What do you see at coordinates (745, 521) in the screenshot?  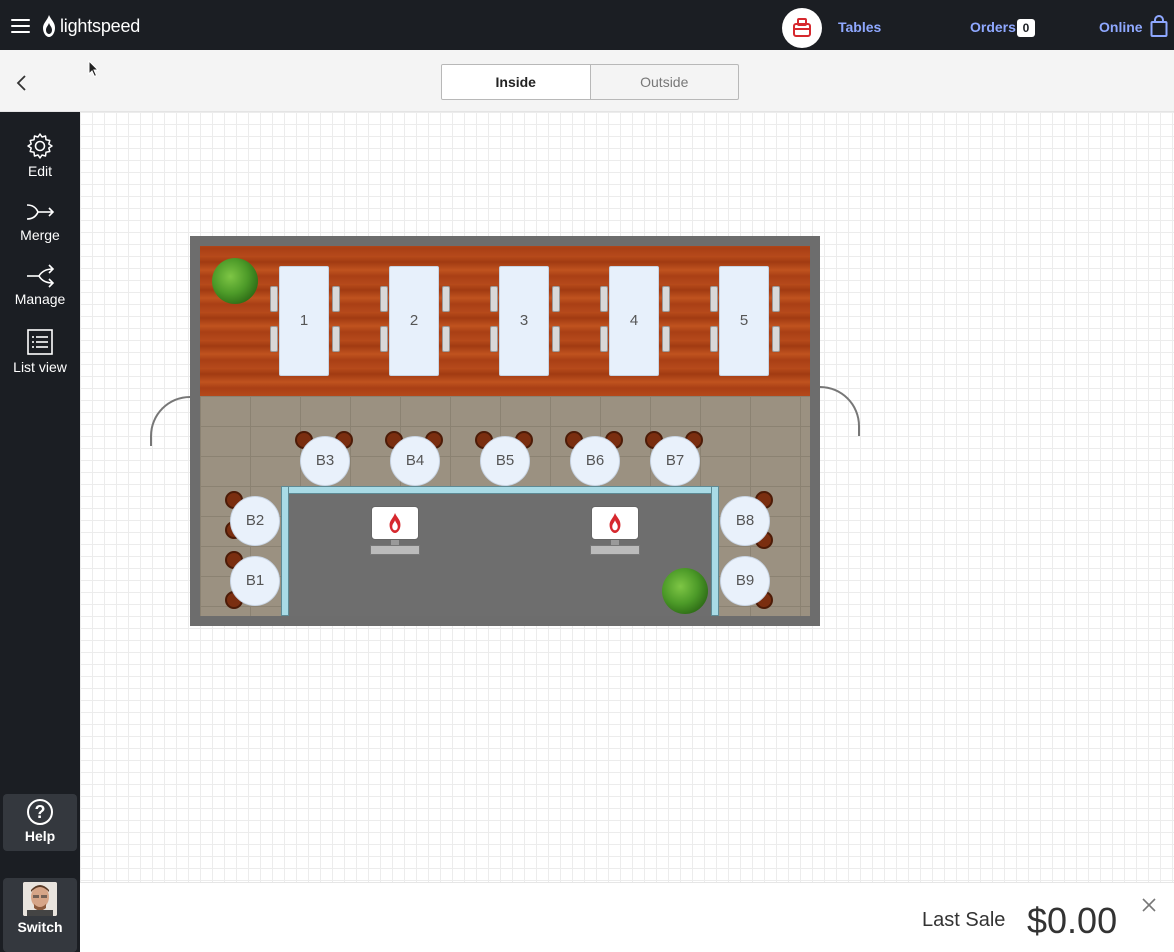 I see `table-b8: B8` at bounding box center [745, 521].